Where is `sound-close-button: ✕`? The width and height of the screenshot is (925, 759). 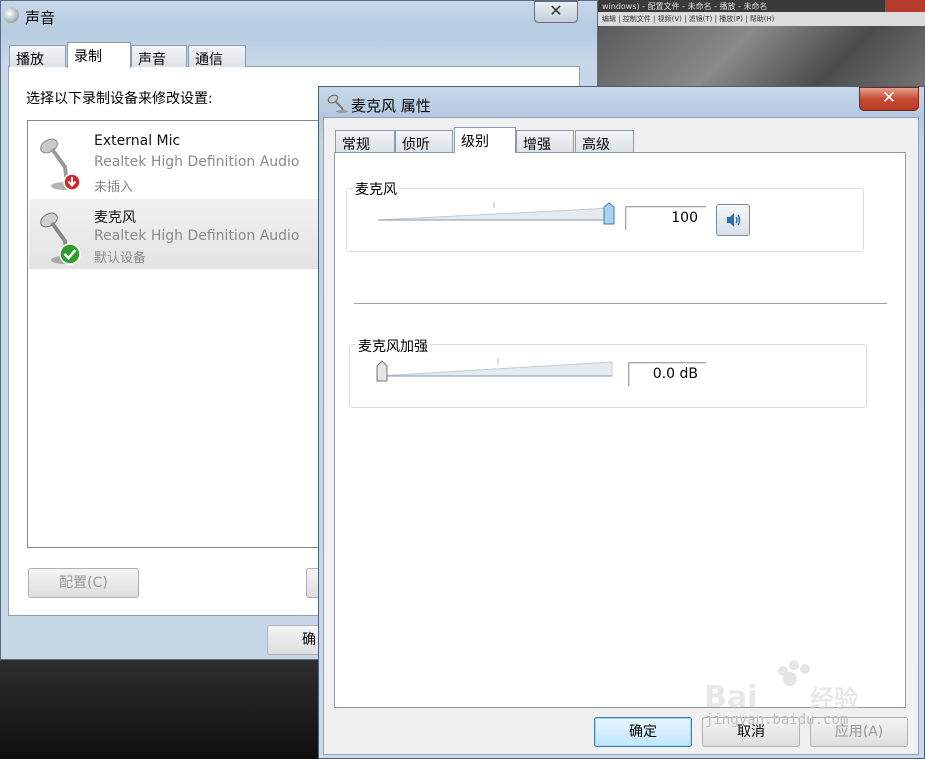
sound-close-button: ✕ is located at coordinates (556, 12).